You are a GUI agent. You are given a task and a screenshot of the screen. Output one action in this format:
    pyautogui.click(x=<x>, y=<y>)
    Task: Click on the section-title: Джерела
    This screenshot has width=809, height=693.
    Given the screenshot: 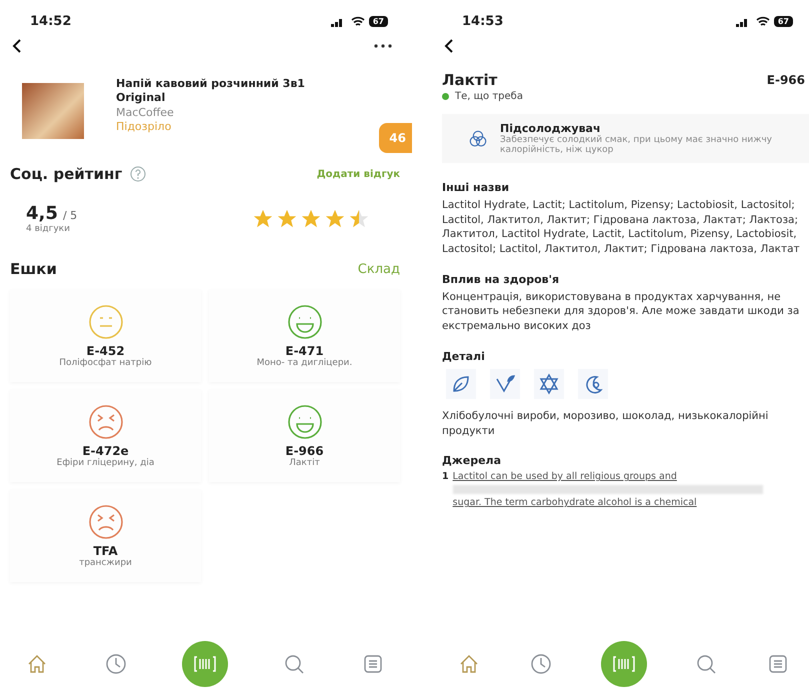 What is the action you would take?
    pyautogui.click(x=472, y=461)
    